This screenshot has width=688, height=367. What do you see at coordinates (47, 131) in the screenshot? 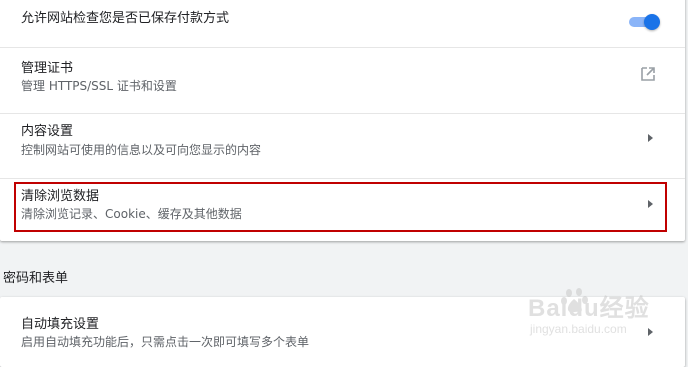
I see `content-settings-title: 内容设置` at bounding box center [47, 131].